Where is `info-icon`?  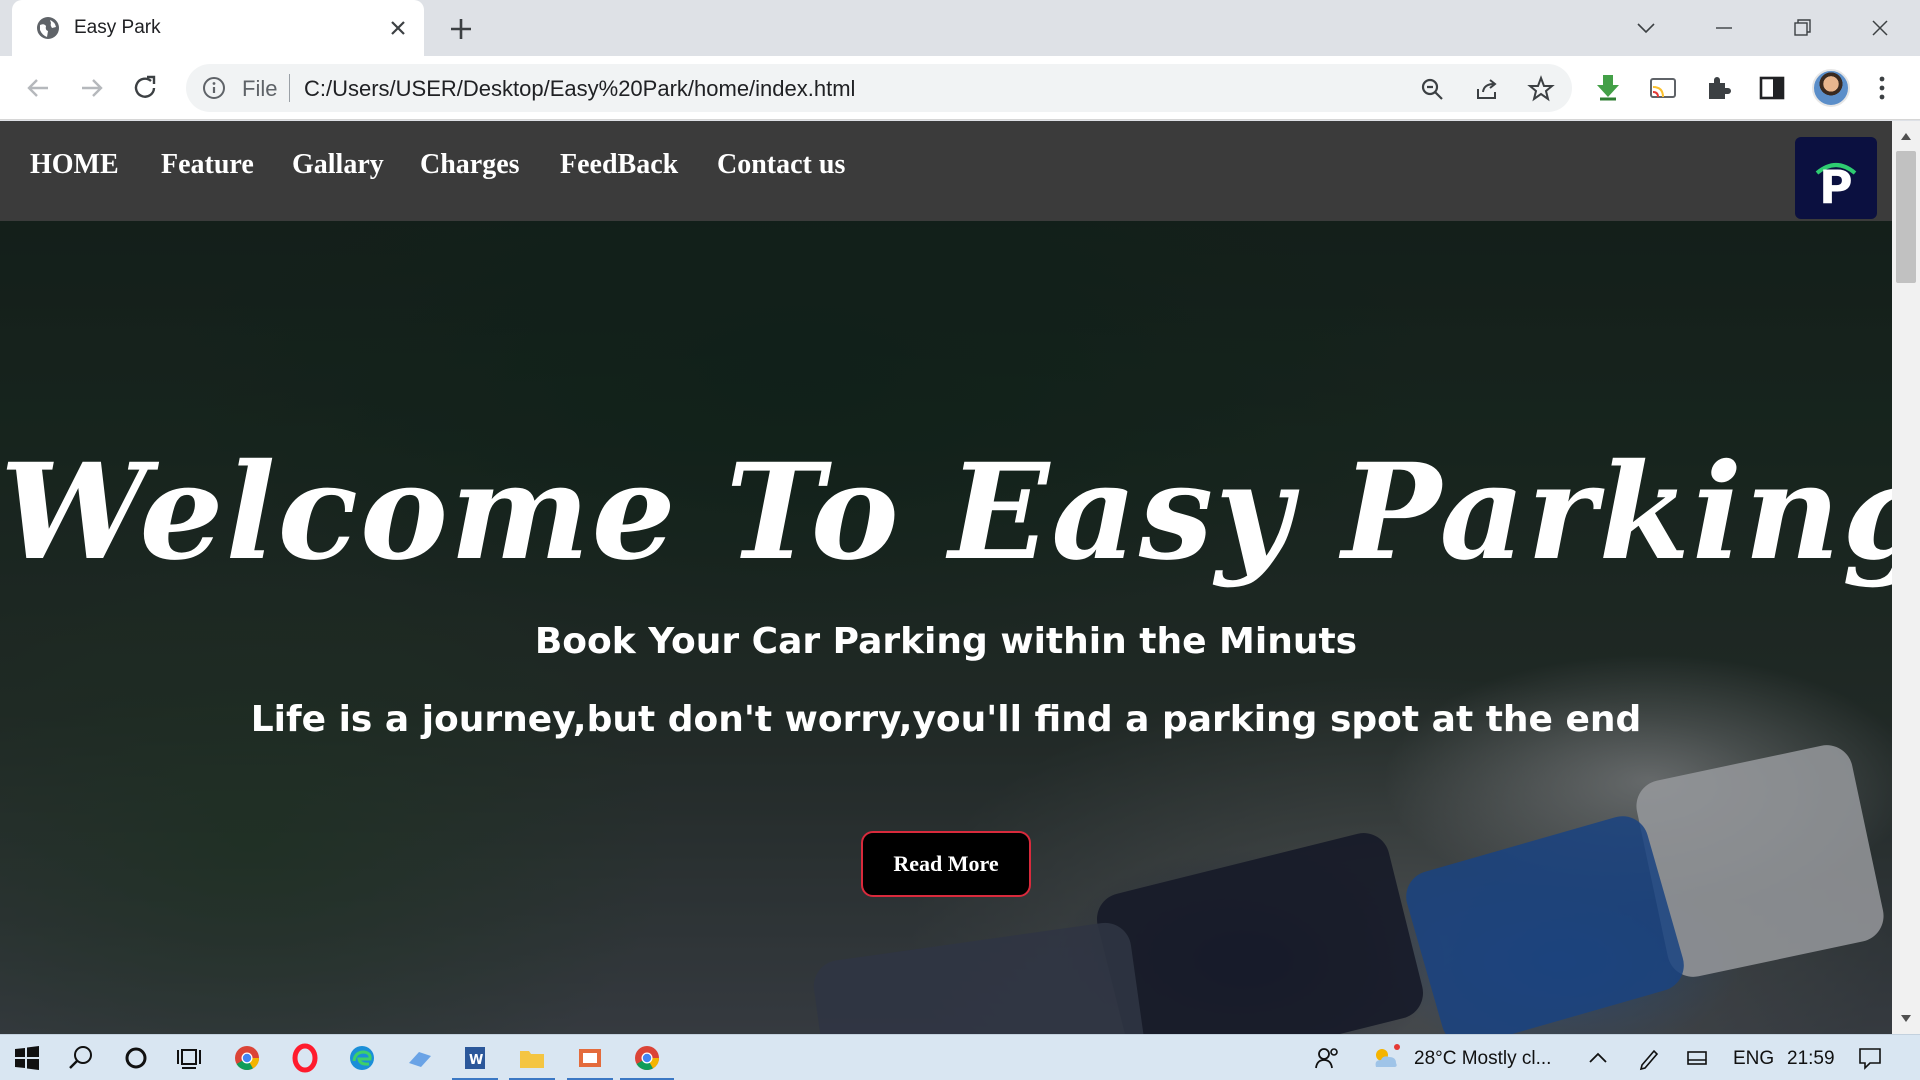
info-icon is located at coordinates (214, 88).